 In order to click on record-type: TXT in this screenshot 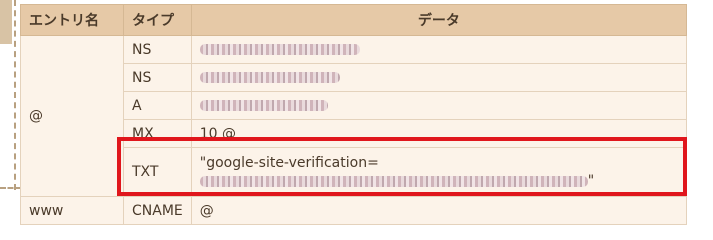, I will do `click(157, 172)`.